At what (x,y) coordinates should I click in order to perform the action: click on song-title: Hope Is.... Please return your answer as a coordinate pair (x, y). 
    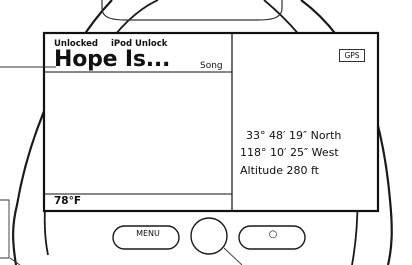
    Looking at the image, I should click on (112, 59).